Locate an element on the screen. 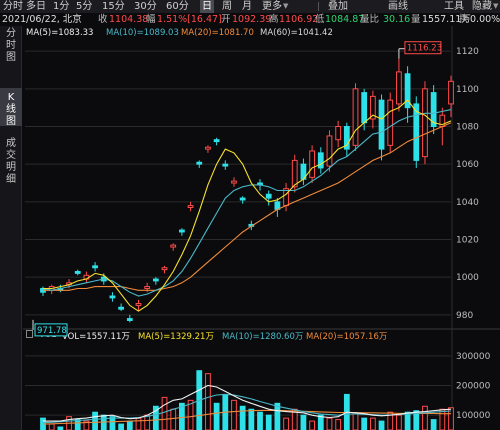 The width and height of the screenshot is (500, 430). sidebar-item-trade-details: 成交明细 is located at coordinates (11, 162).